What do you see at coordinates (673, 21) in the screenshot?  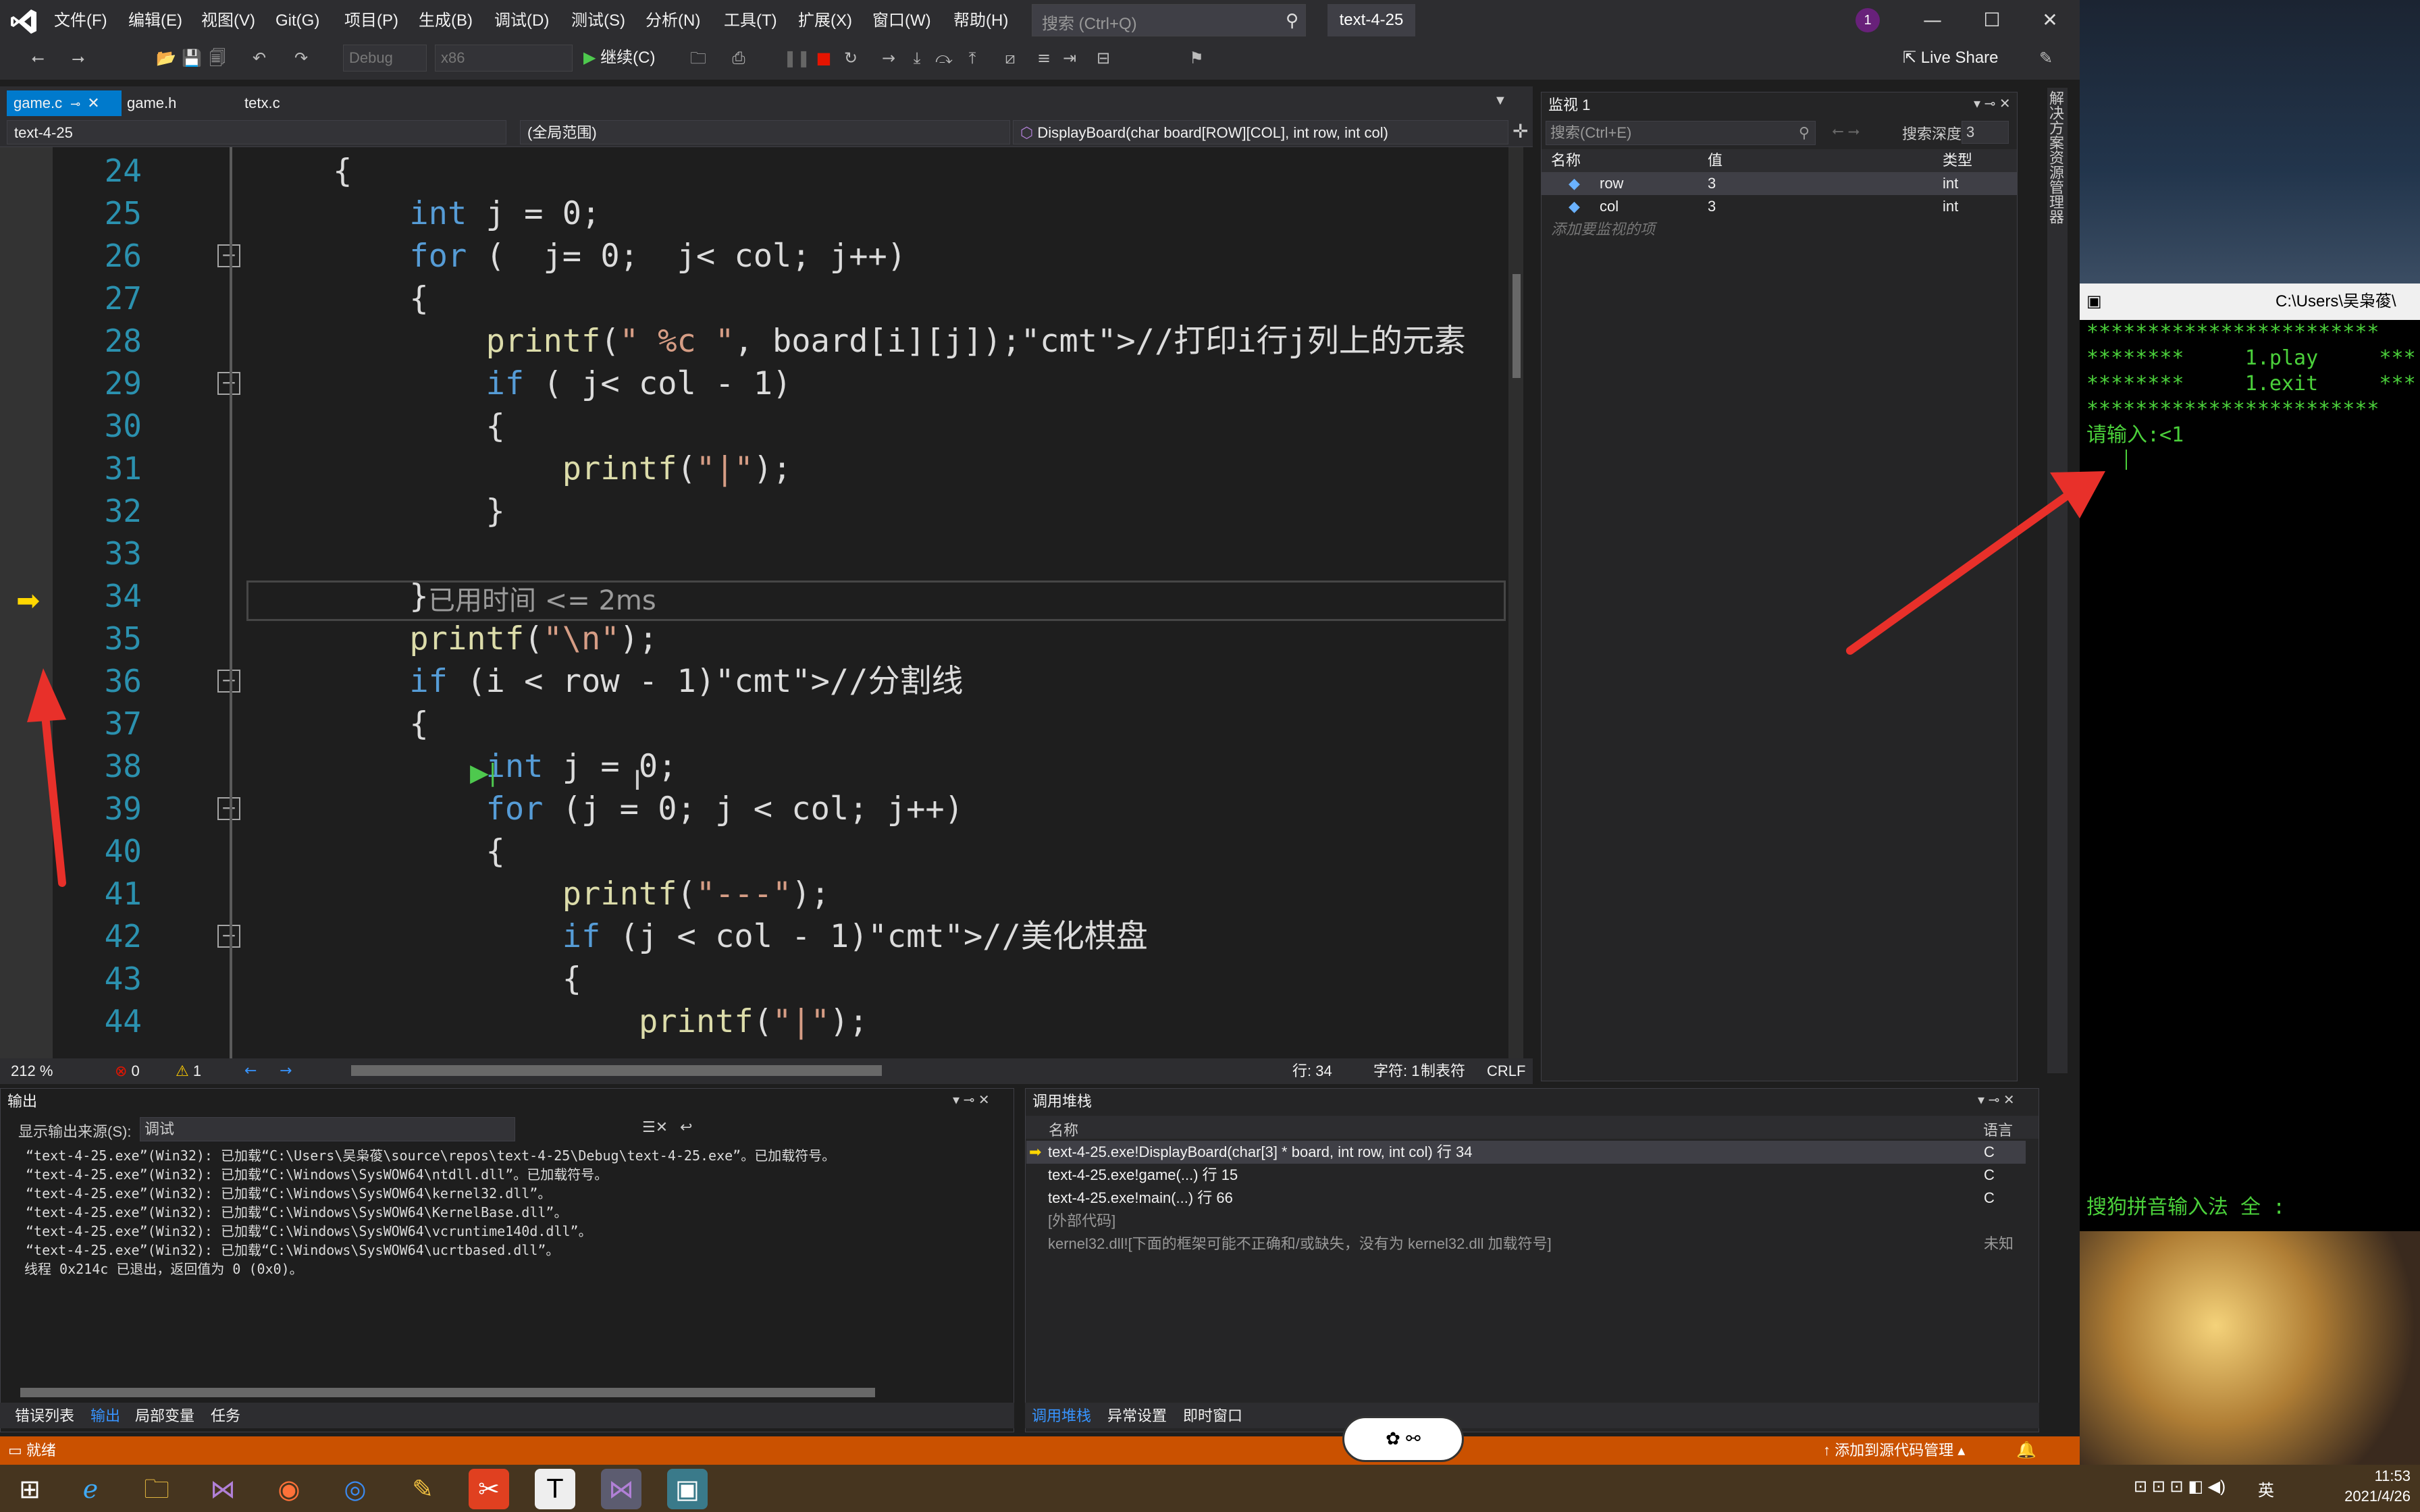 I see `menu-item: 分析(N)` at bounding box center [673, 21].